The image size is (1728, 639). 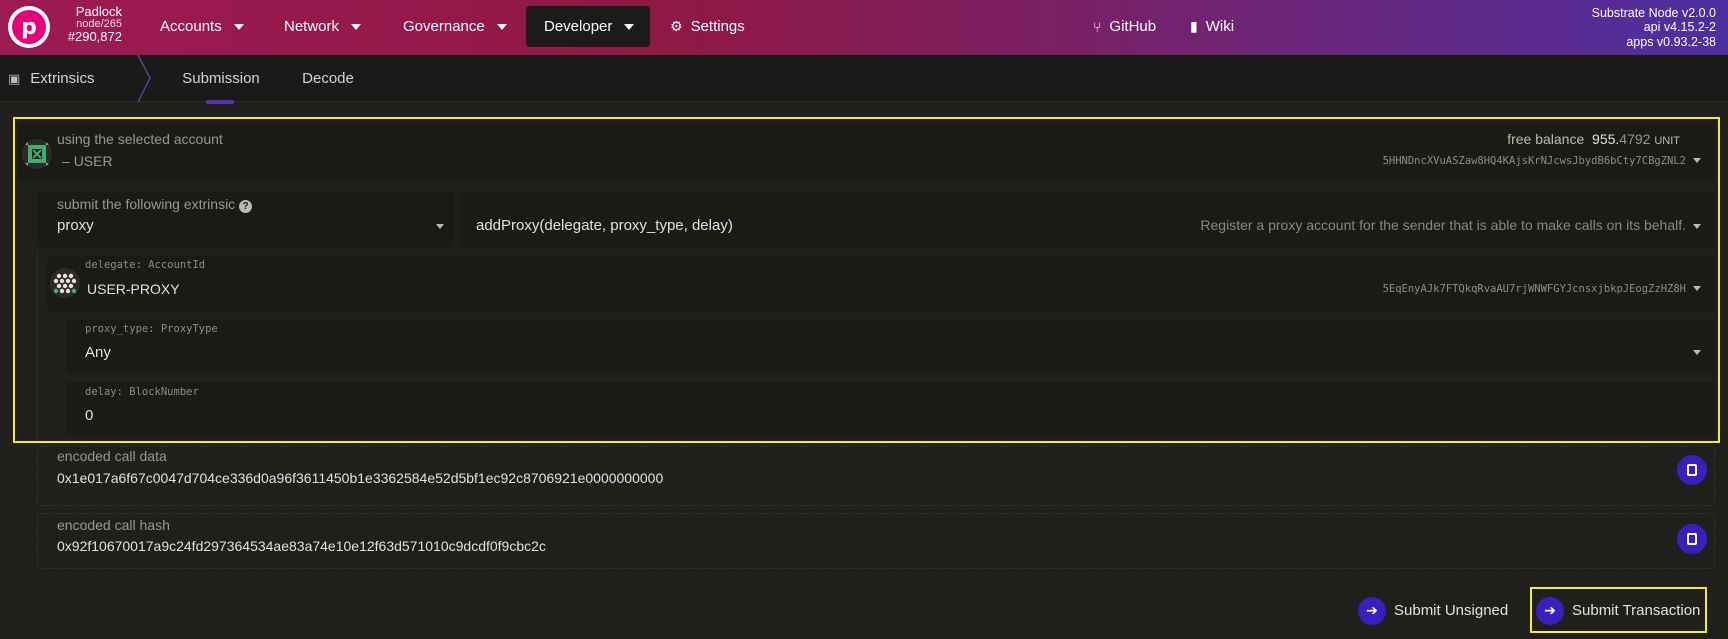 I want to click on nav-wiki: ▮ Wiki, so click(x=1212, y=26).